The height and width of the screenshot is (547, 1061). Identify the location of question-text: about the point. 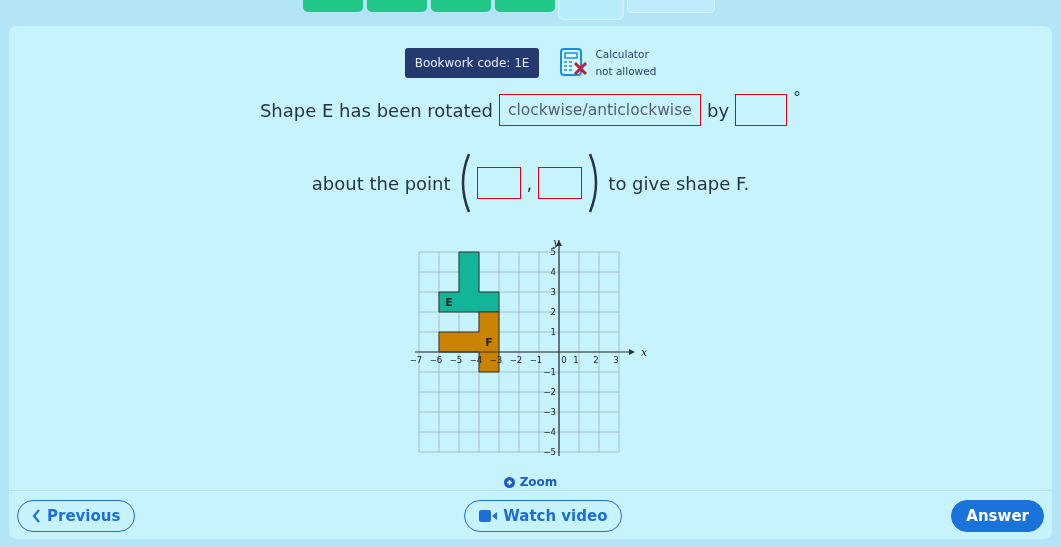
(381, 183).